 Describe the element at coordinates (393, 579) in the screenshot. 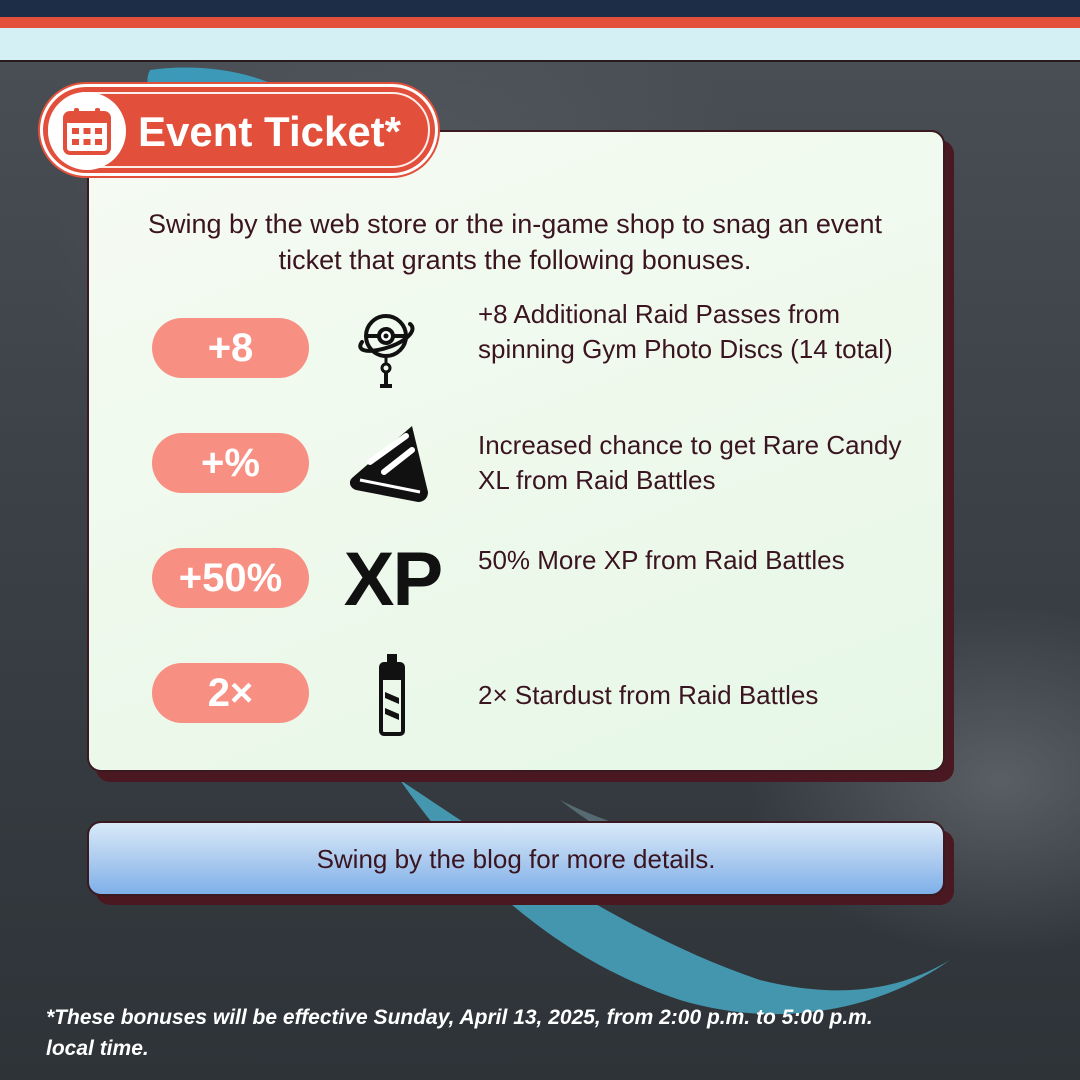

I see `xp-icon: XP` at that location.